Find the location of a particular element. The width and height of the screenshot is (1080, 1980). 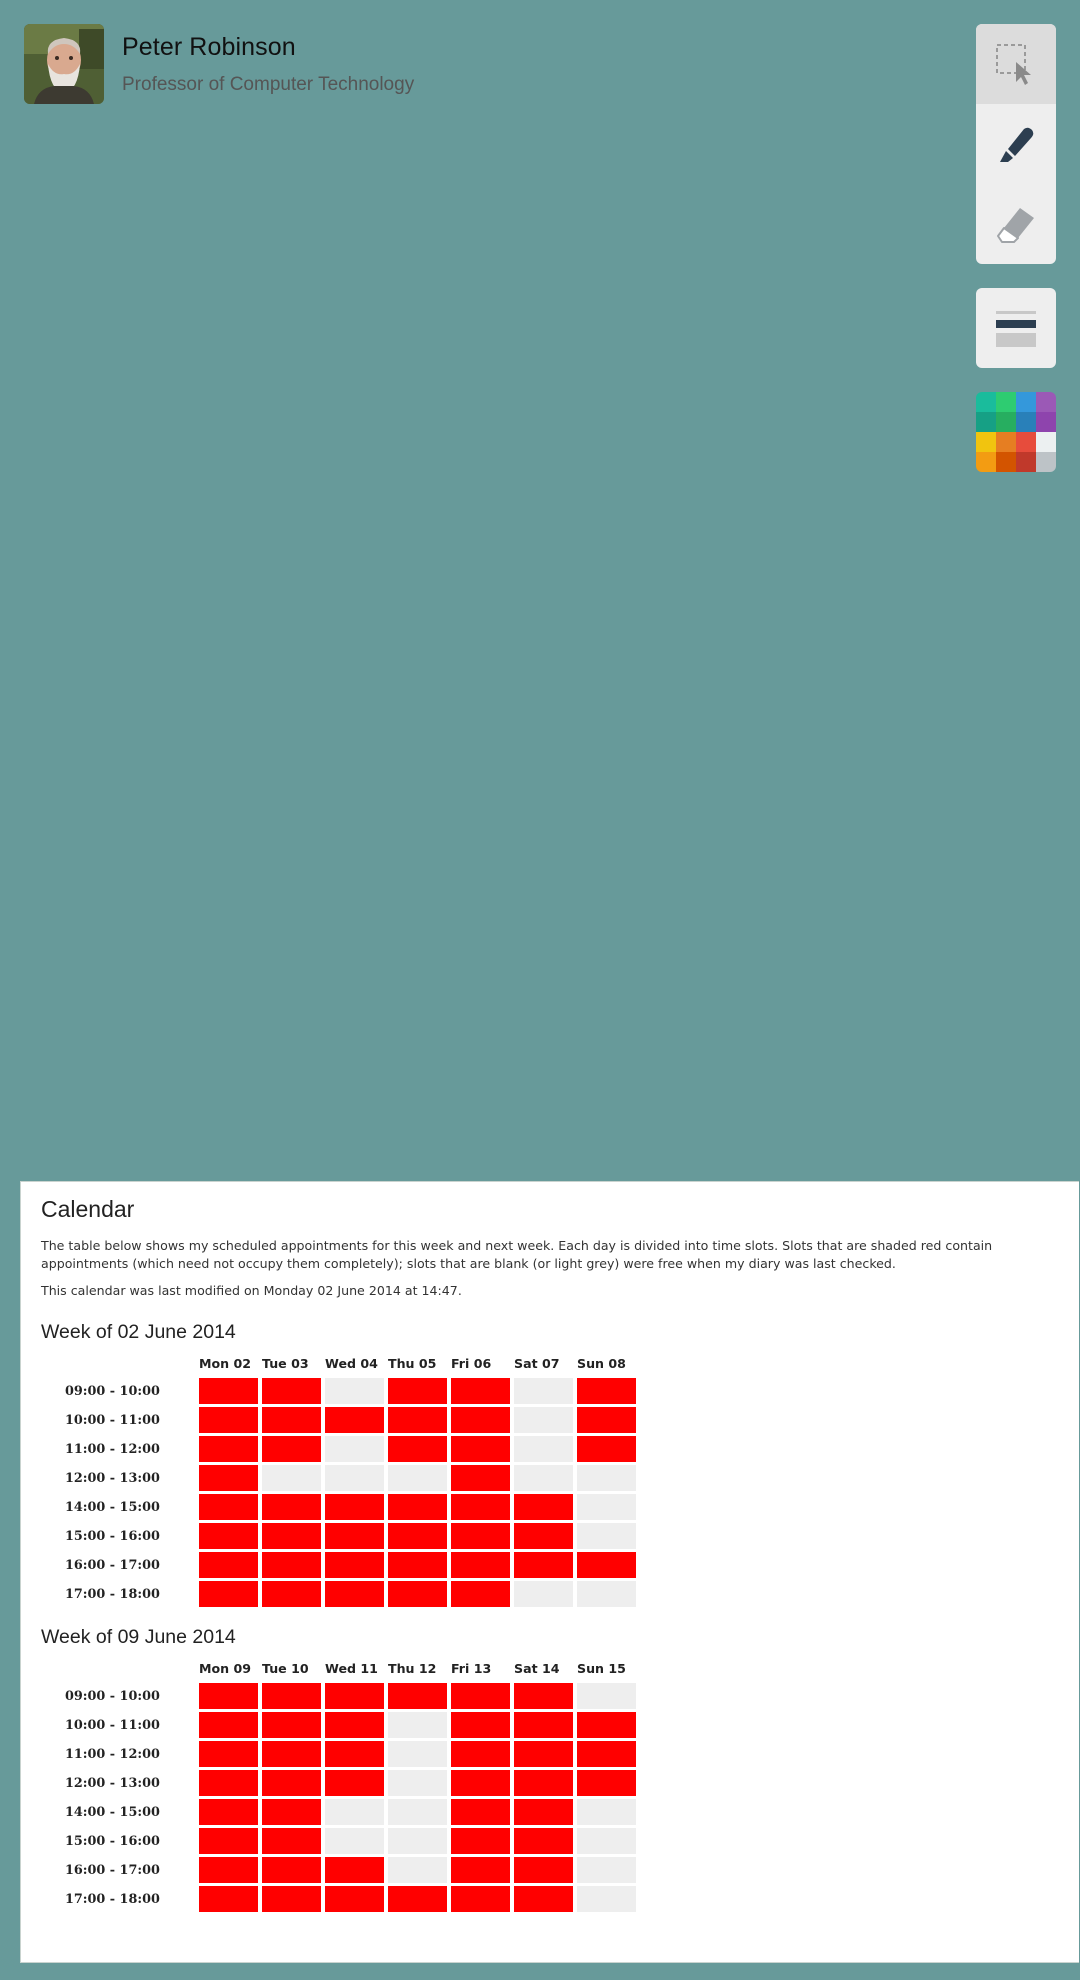

day-header: Thu 12 is located at coordinates (412, 1668).